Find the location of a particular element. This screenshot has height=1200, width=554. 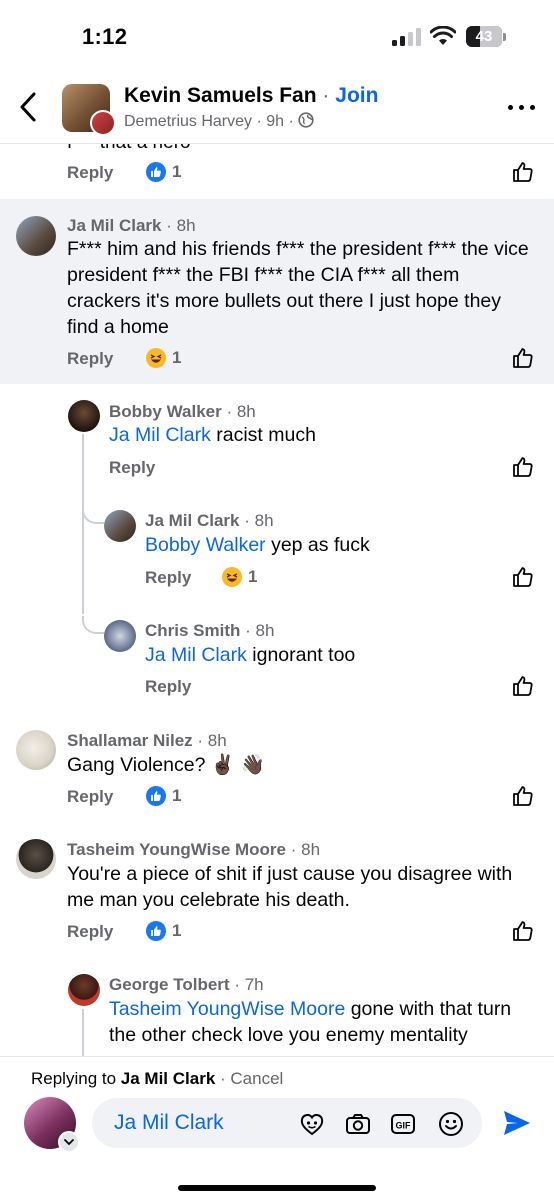

post-meta: Demetrius Harvey · 9h · is located at coordinates (219, 121).